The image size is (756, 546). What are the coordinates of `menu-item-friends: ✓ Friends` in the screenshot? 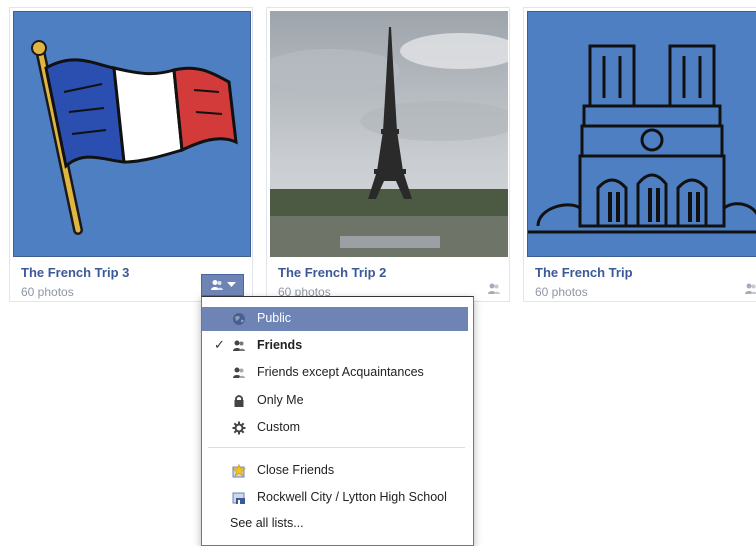 It's located at (337, 346).